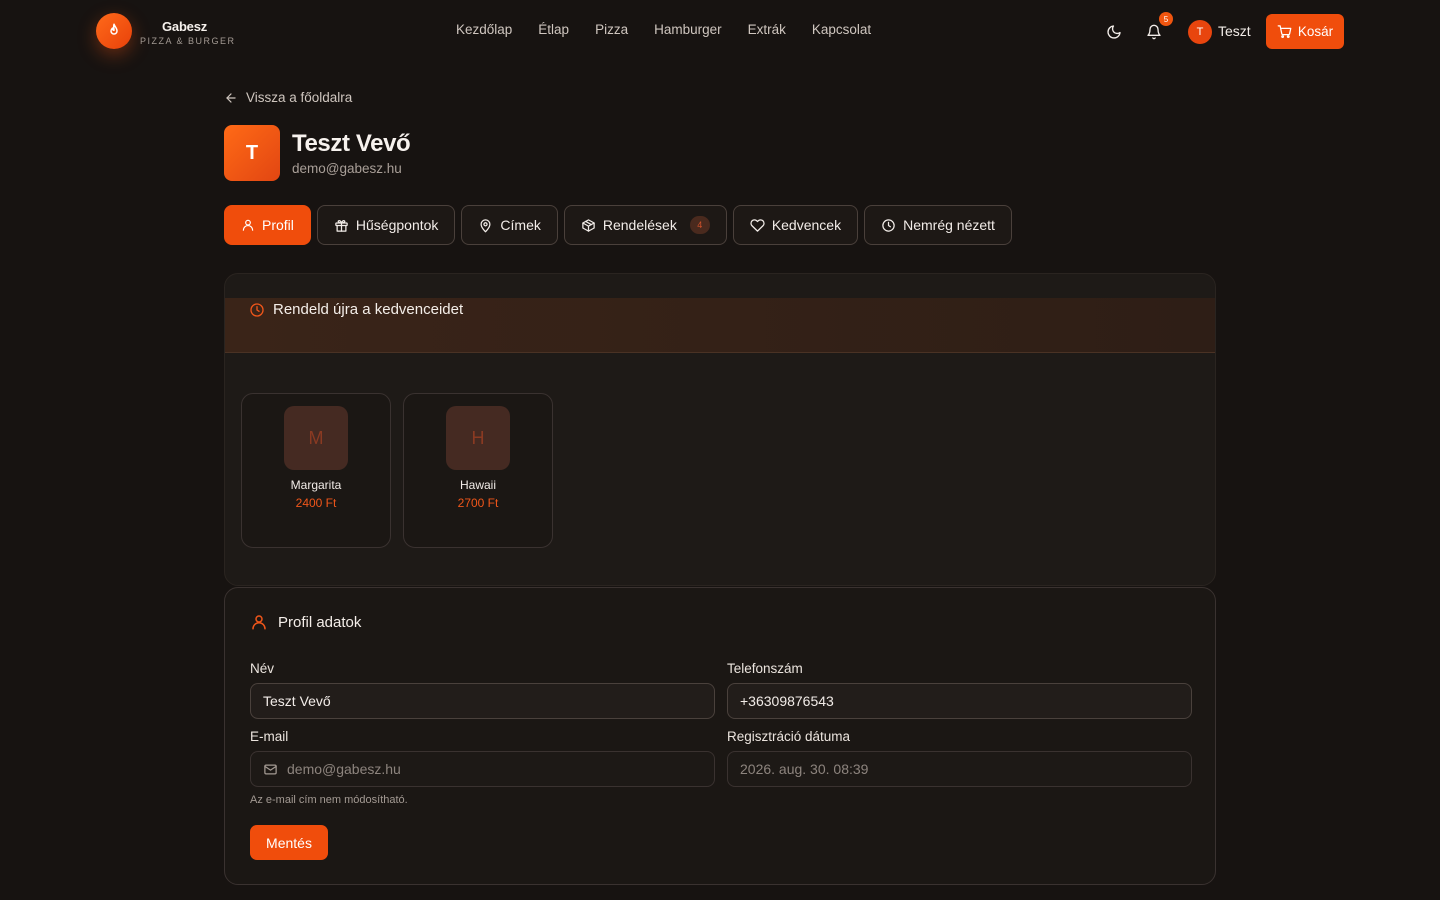  What do you see at coordinates (252, 153) in the screenshot?
I see `profile-avatar: T` at bounding box center [252, 153].